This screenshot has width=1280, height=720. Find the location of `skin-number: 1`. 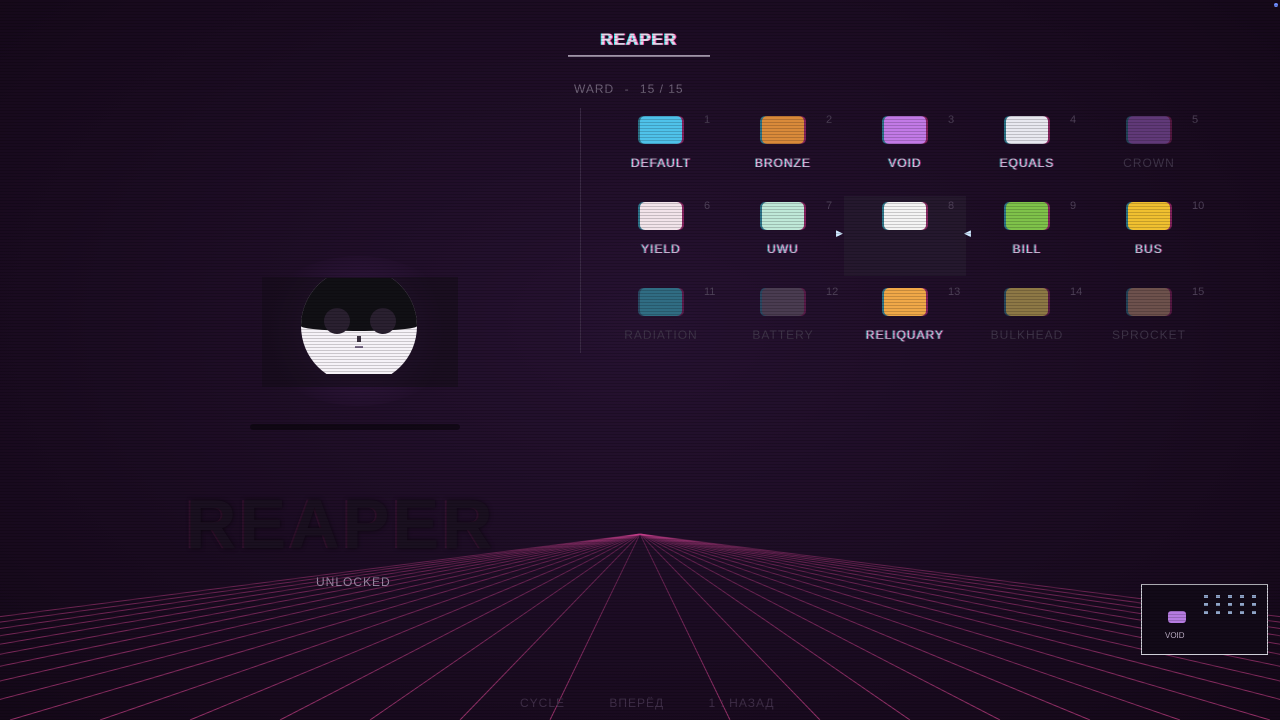

skin-number: 1 is located at coordinates (707, 120).